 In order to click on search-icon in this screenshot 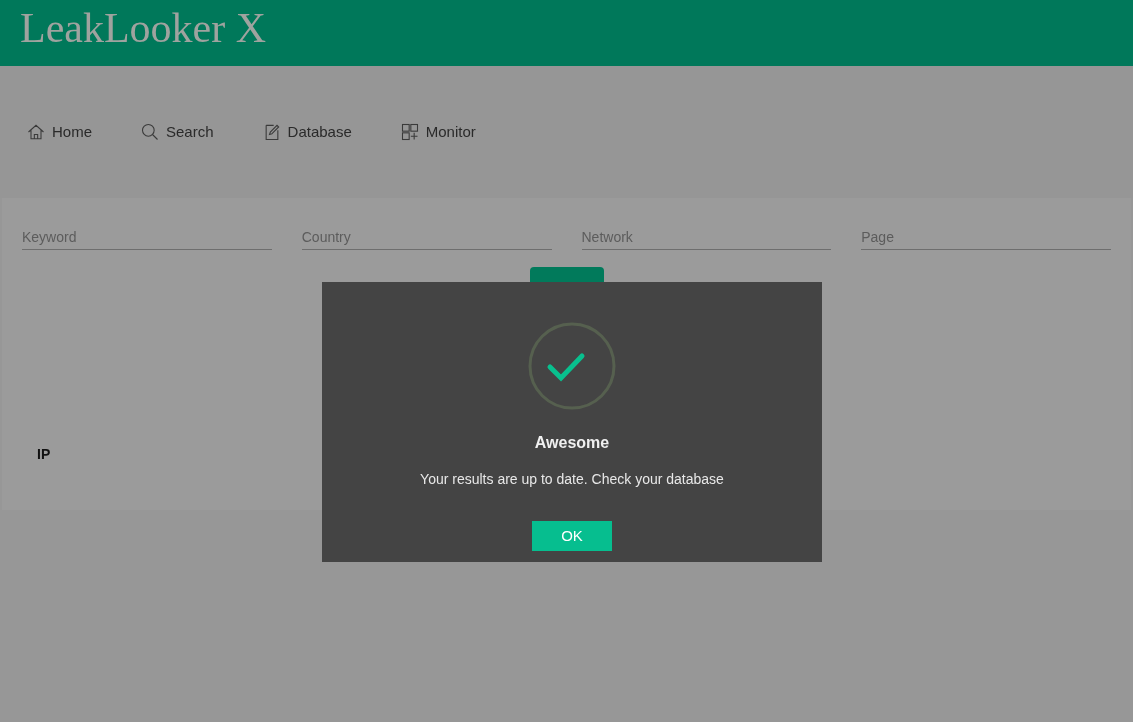, I will do `click(150, 132)`.